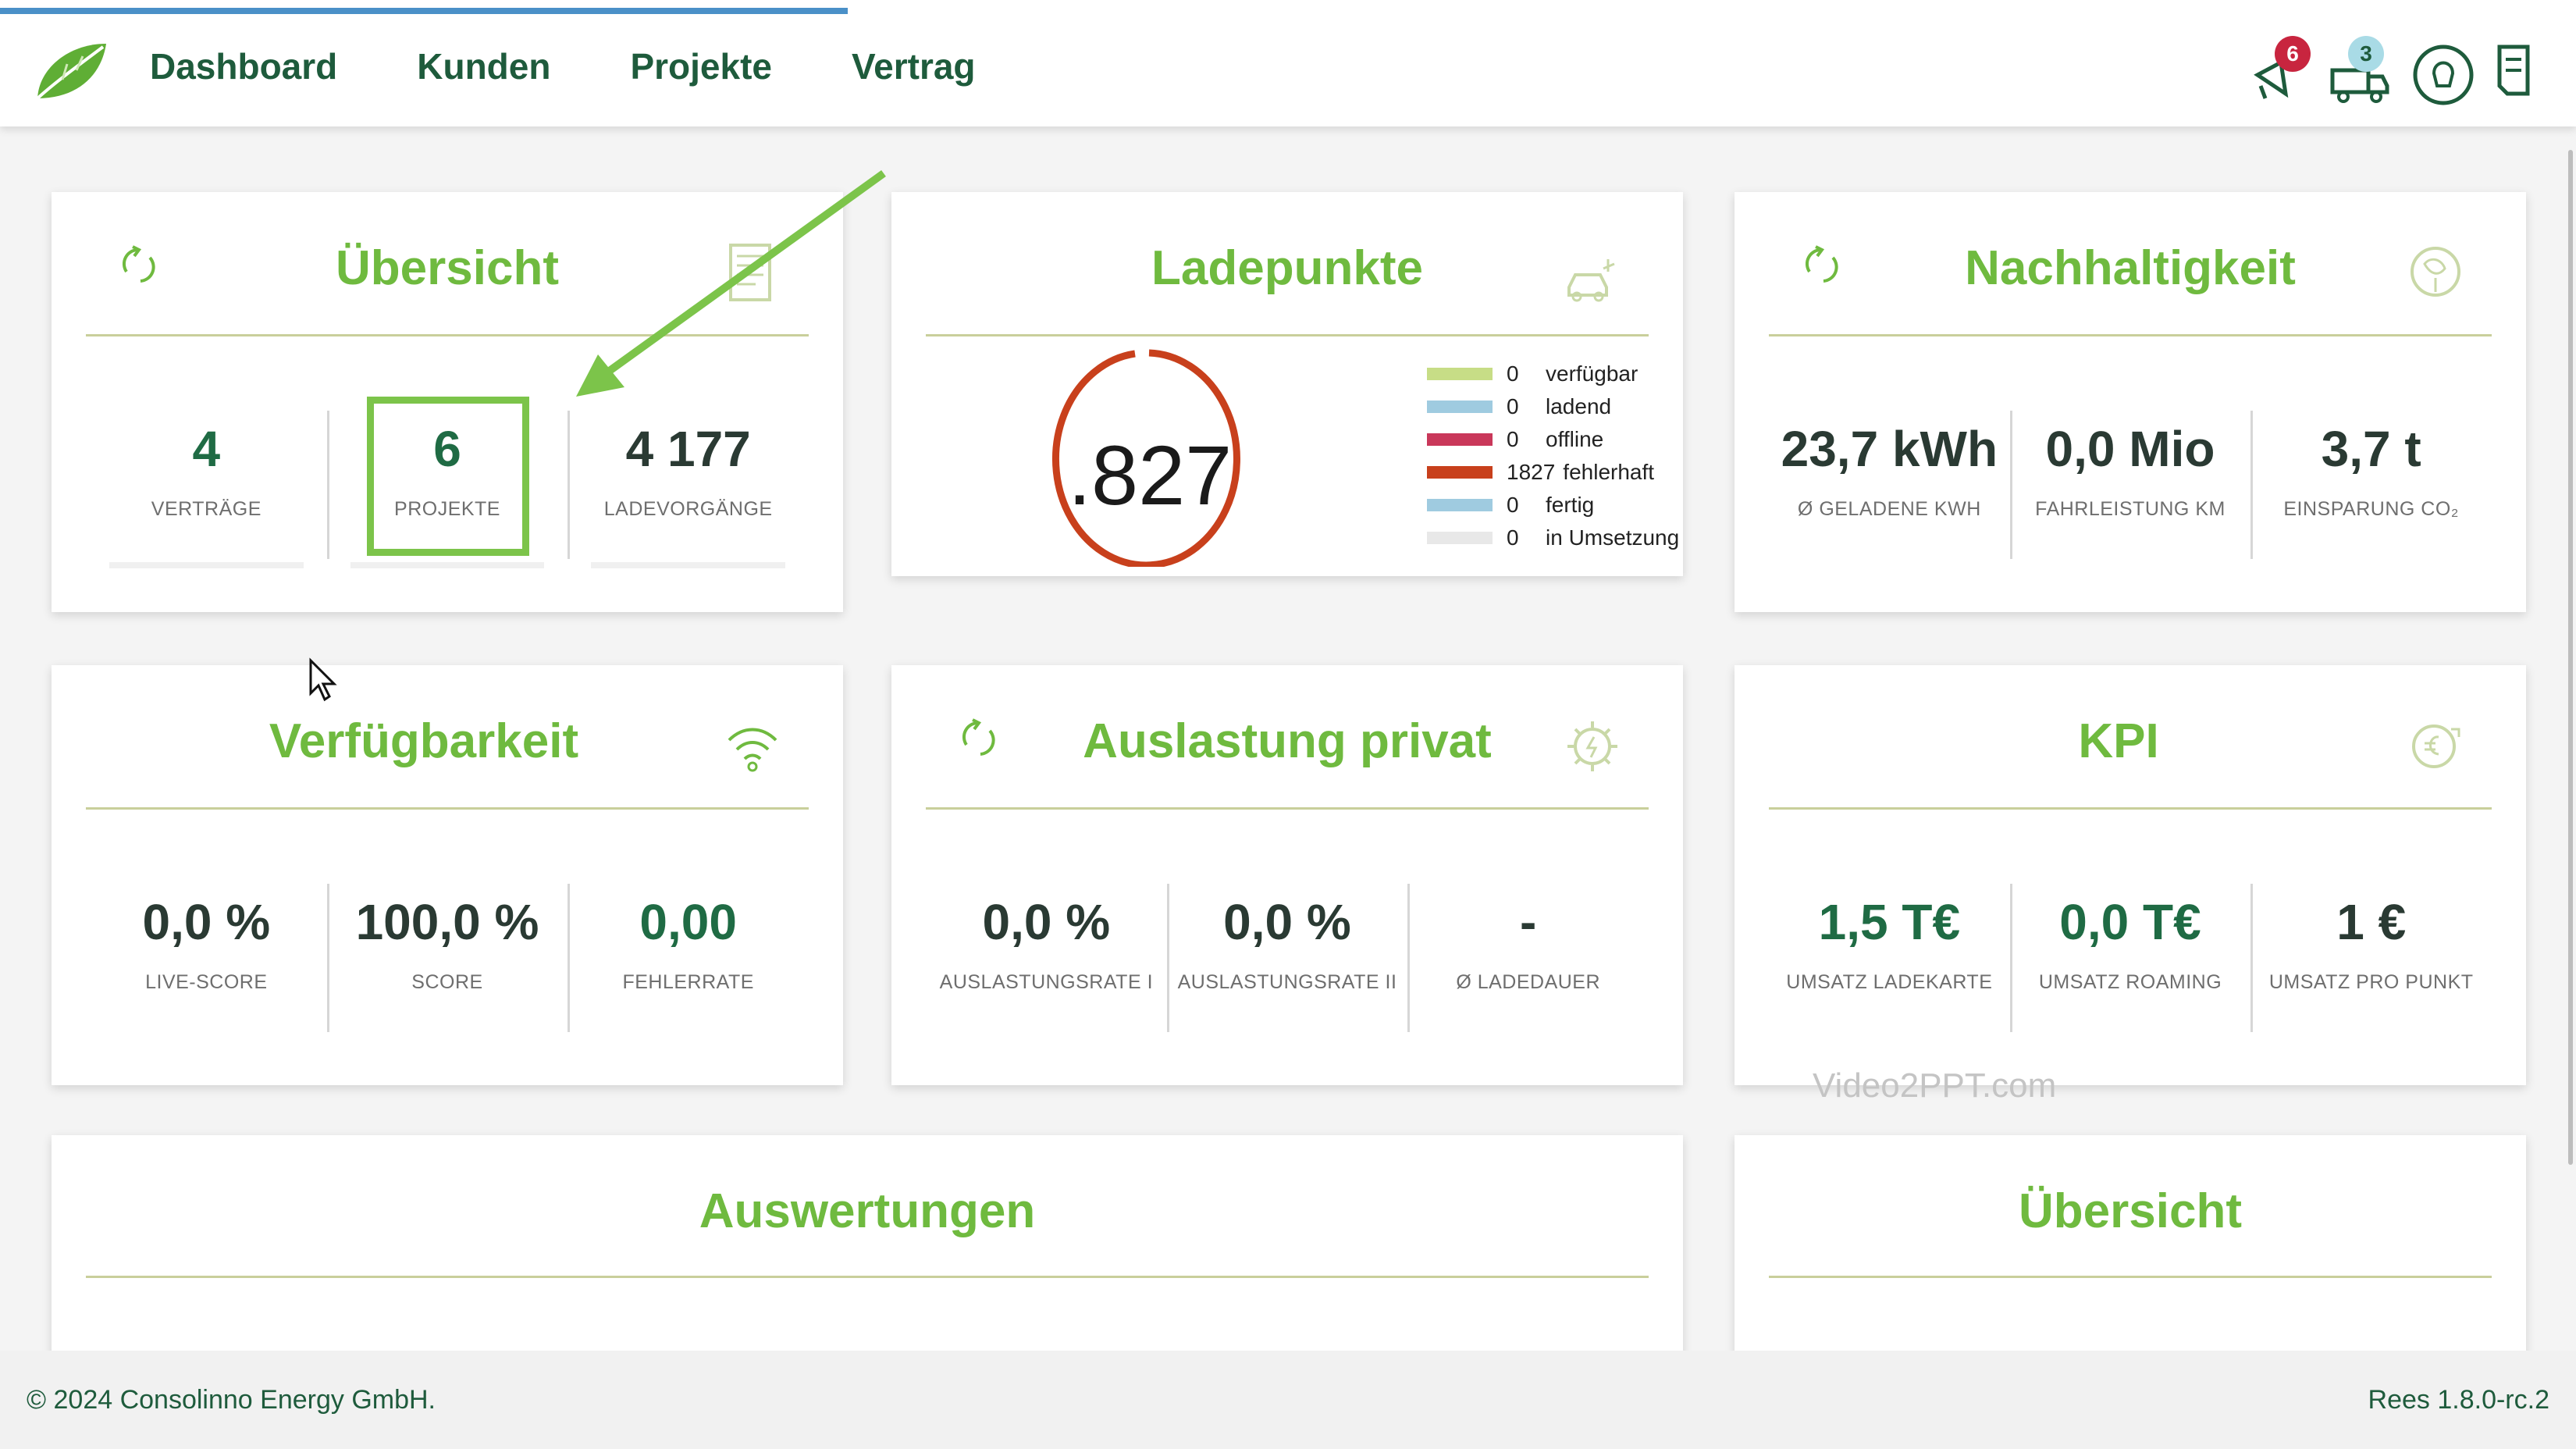 The width and height of the screenshot is (2576, 1449). I want to click on user-account-button, so click(2442, 70).